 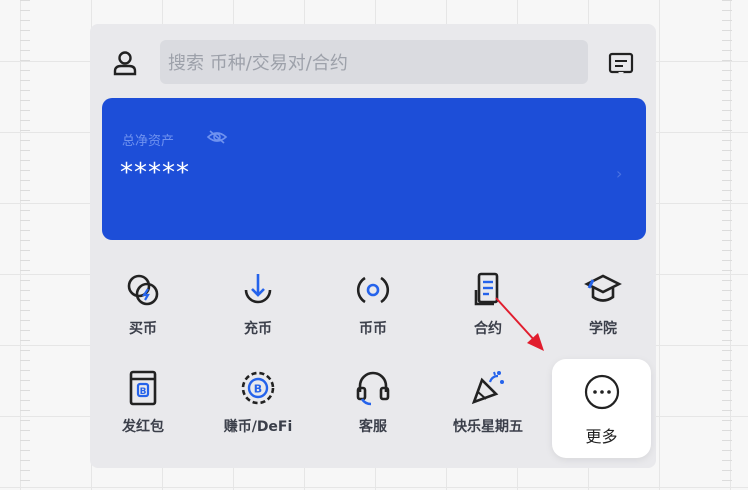 What do you see at coordinates (125, 63) in the screenshot?
I see `user-icon` at bounding box center [125, 63].